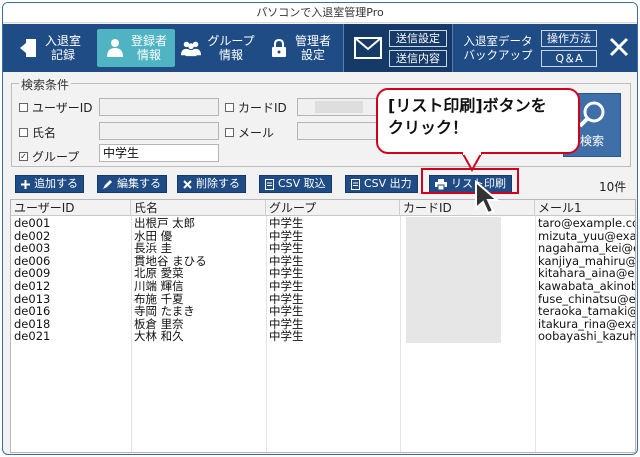 Image resolution: width=640 pixels, height=457 pixels. I want to click on x-icon, so click(187, 184).